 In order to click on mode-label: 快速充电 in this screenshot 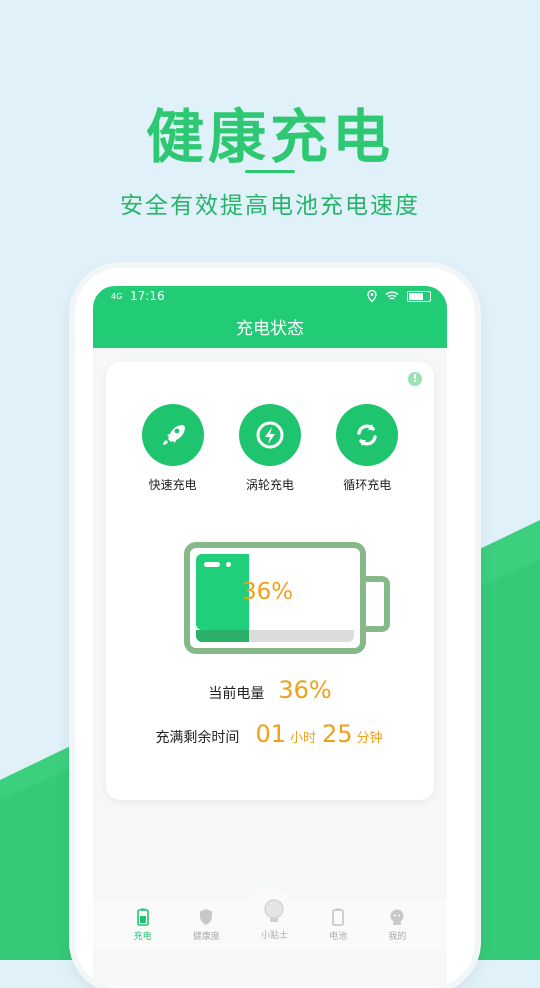, I will do `click(172, 485)`.